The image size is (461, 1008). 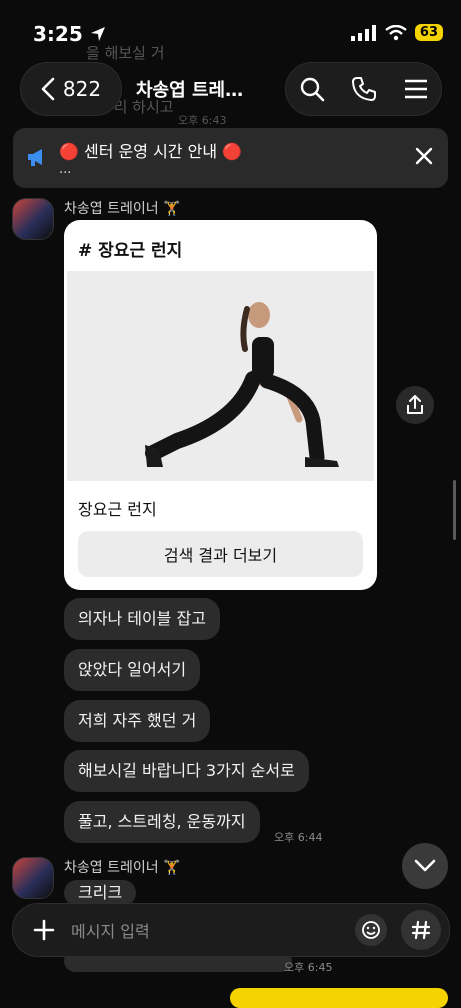 What do you see at coordinates (35, 157) in the screenshot?
I see `megaphone-icon` at bounding box center [35, 157].